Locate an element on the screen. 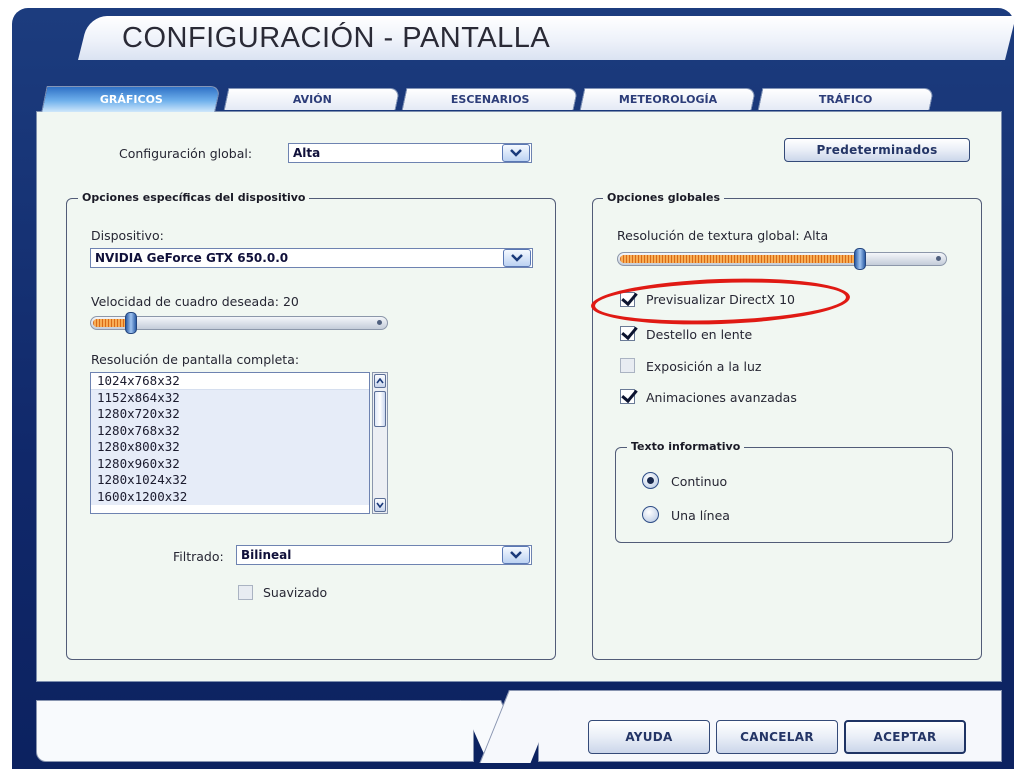  list-item: 1280x960x32 is located at coordinates (230, 463).